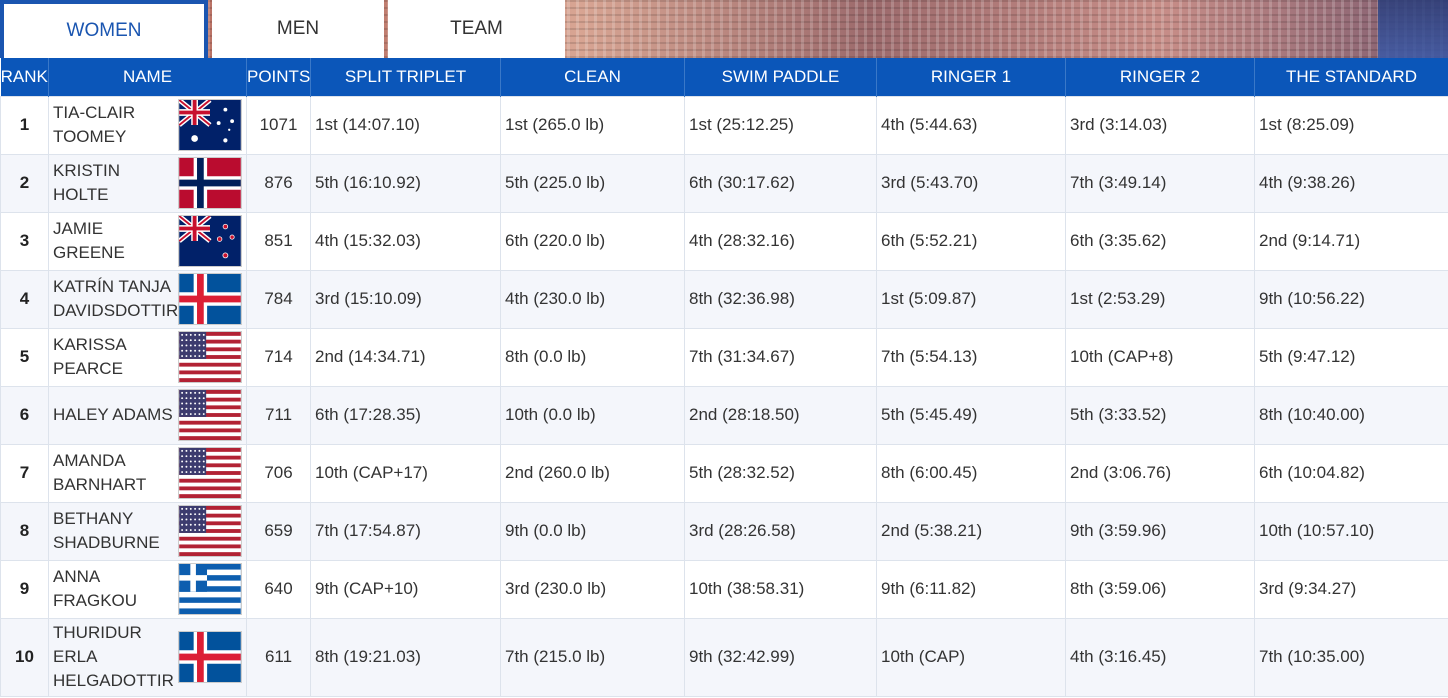 The height and width of the screenshot is (698, 1448). Describe the element at coordinates (405, 299) in the screenshot. I see `split-triplet-result: 3rd (15:10.09)` at that location.